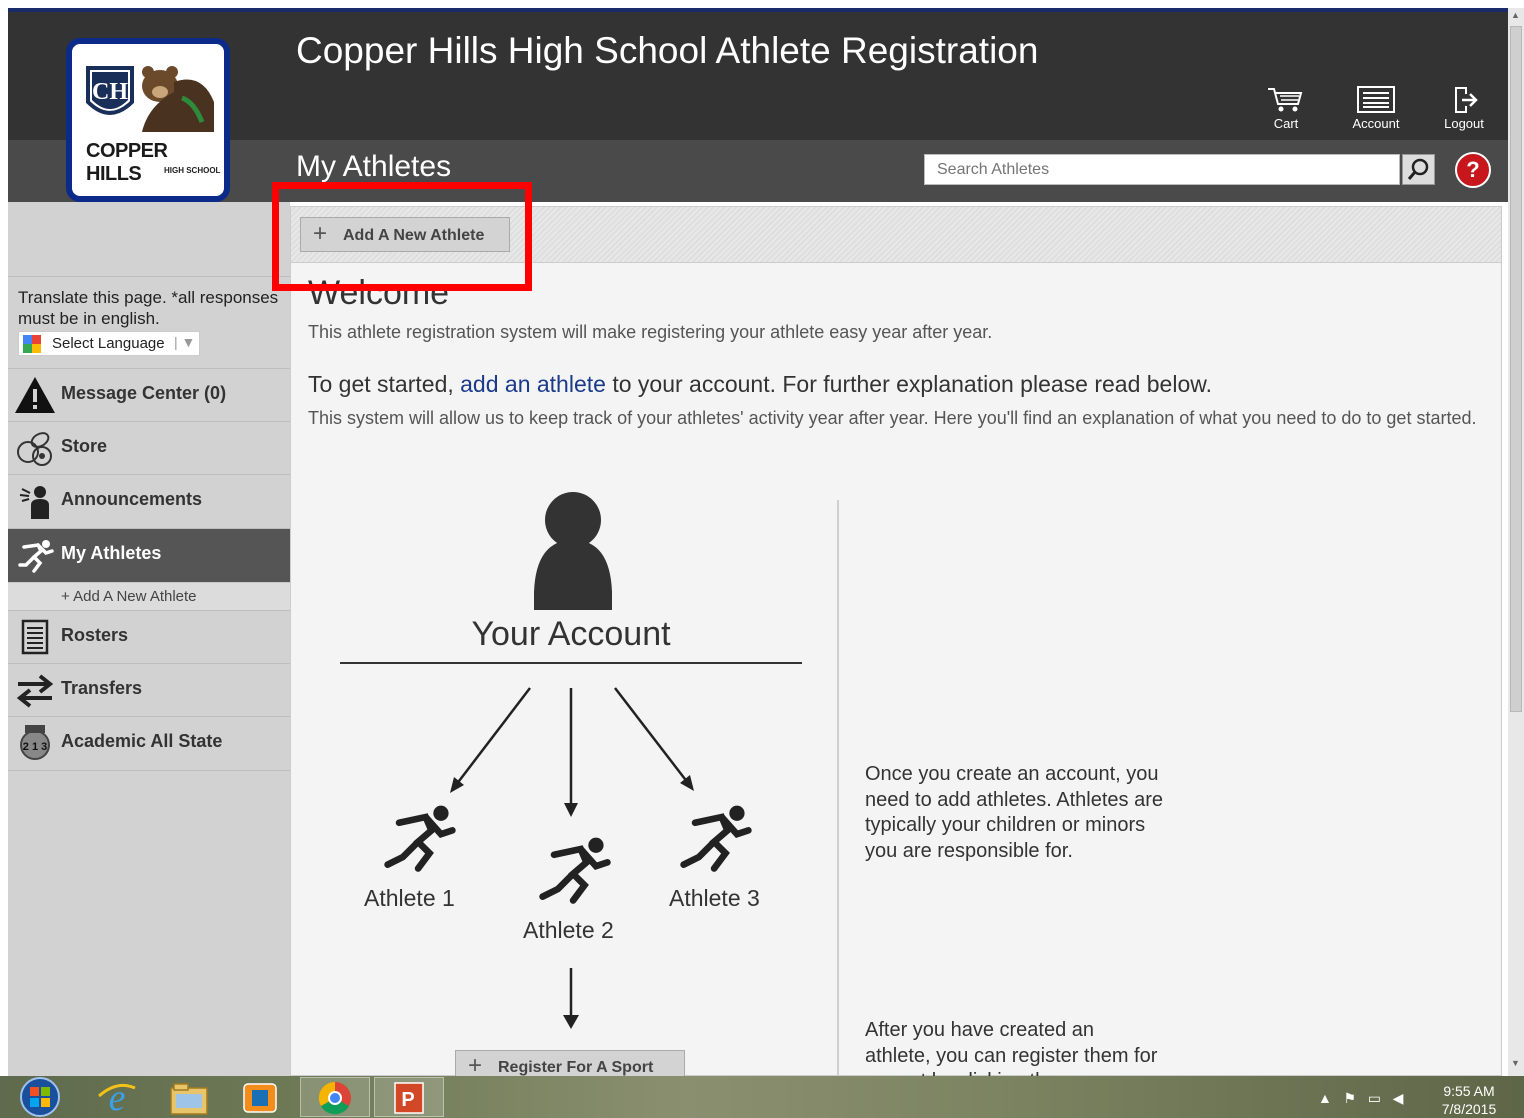 The image size is (1524, 1118). Describe the element at coordinates (1466, 100) in the screenshot. I see `logout-icon` at that location.